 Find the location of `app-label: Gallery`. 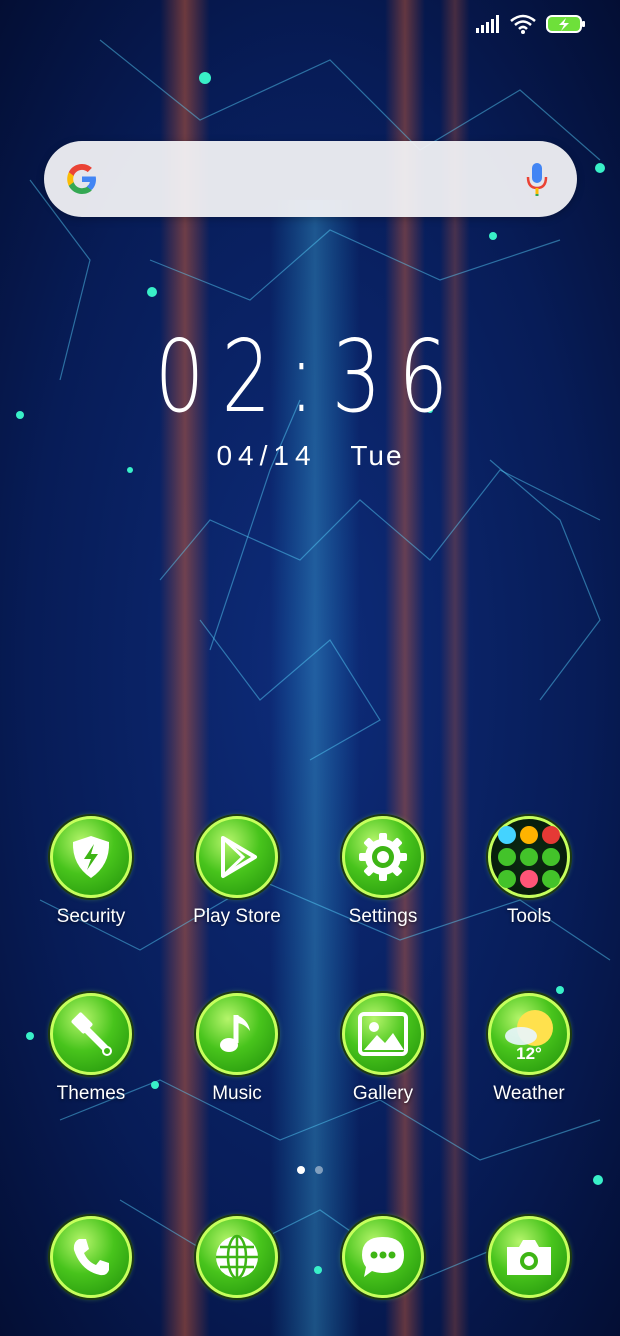

app-label: Gallery is located at coordinates (383, 1093).